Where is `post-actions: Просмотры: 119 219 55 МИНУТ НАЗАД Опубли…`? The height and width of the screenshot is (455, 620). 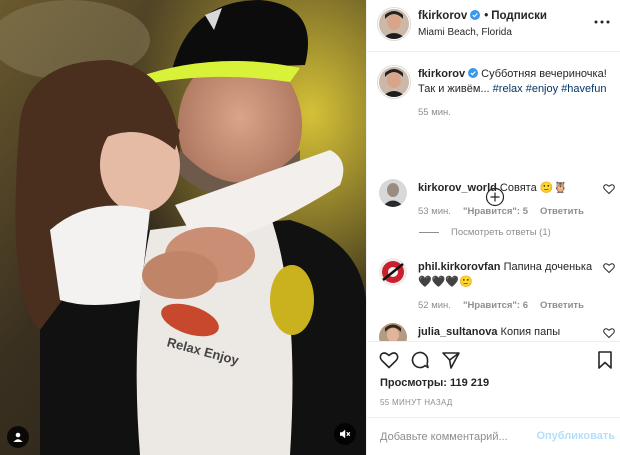
post-actions: Просмотры: 119 219 55 МИНУТ НАЗАД Опубли… is located at coordinates (493, 398).